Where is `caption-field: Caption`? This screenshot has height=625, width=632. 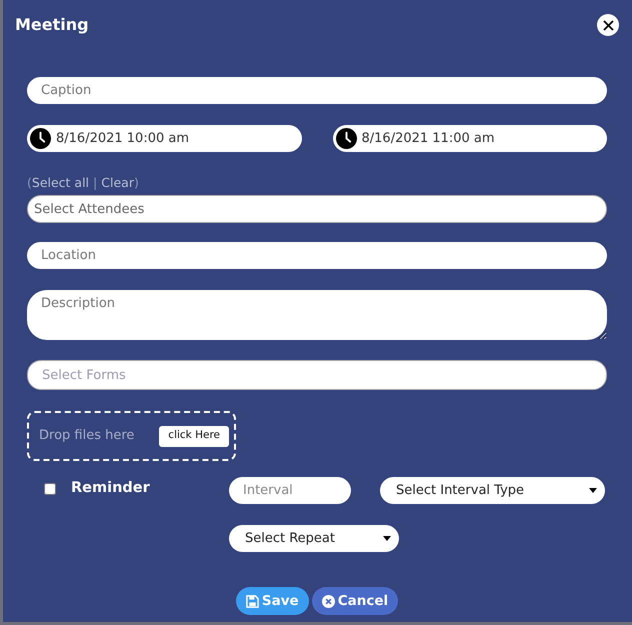
caption-field: Caption is located at coordinates (317, 90).